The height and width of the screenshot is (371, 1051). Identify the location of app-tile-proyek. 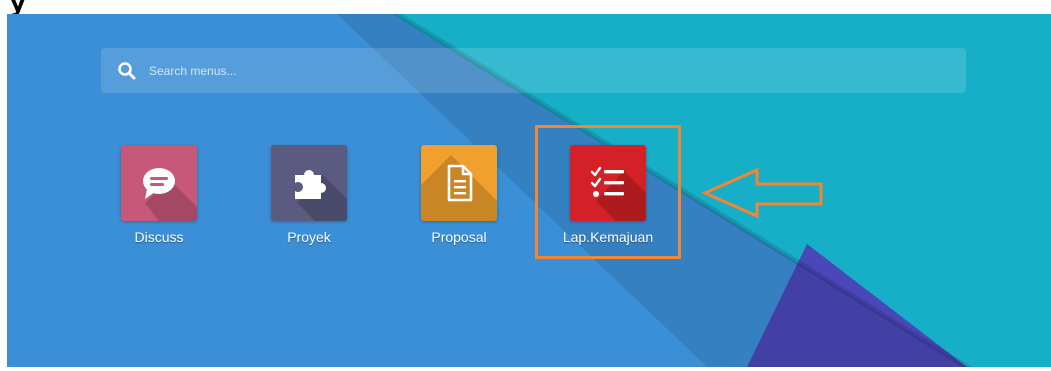
(309, 183).